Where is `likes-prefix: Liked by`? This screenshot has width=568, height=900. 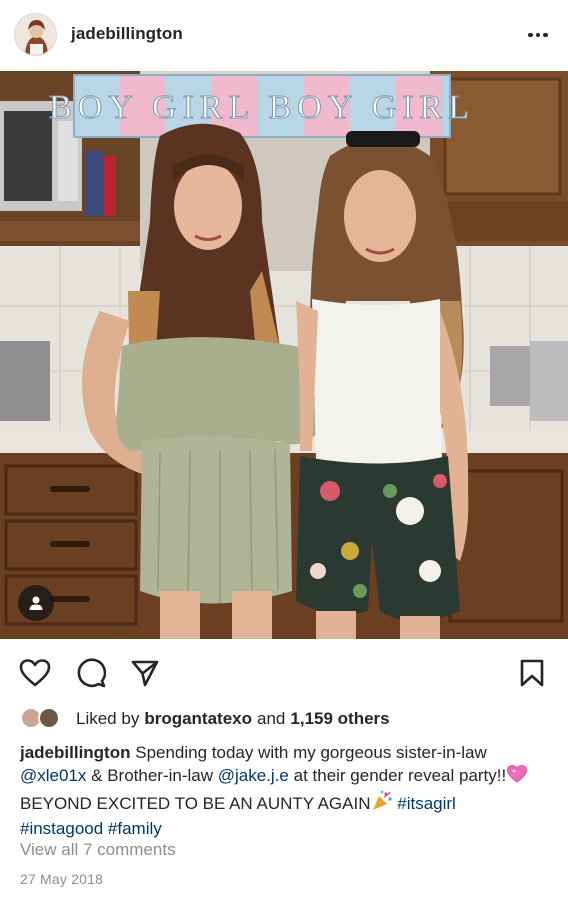 likes-prefix: Liked by is located at coordinates (108, 718).